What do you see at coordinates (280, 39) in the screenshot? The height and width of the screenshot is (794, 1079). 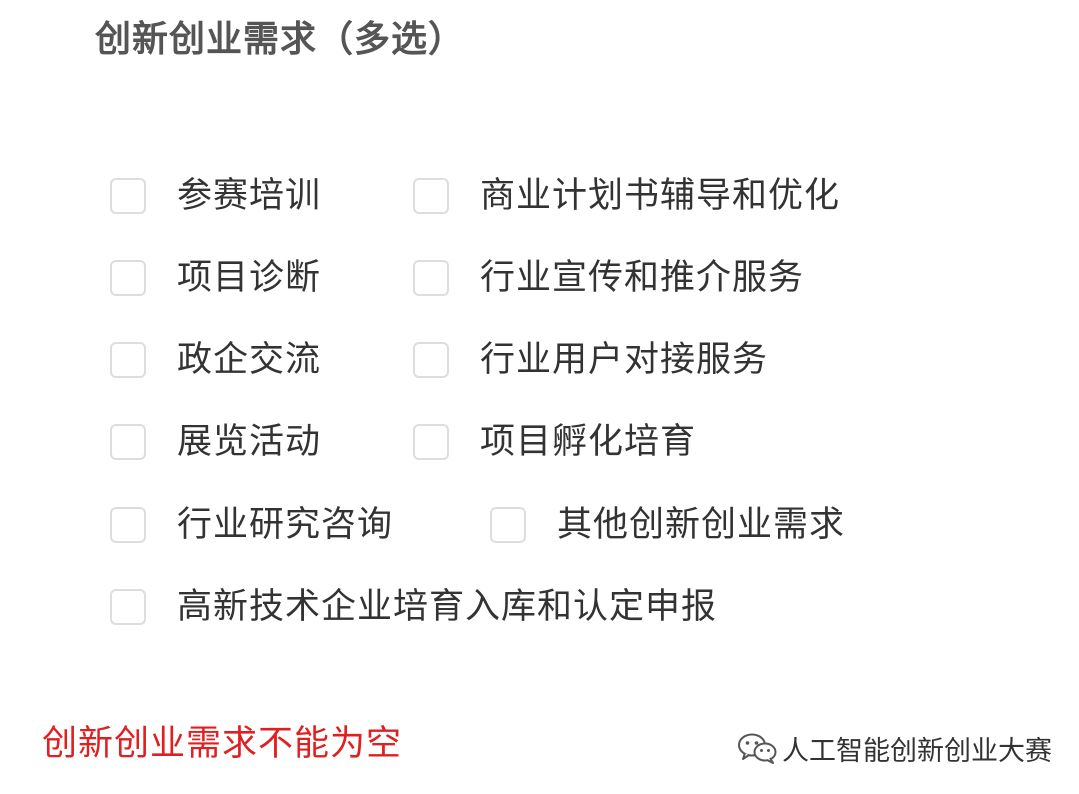 I see `section-title: 创新创业需求（多选）` at bounding box center [280, 39].